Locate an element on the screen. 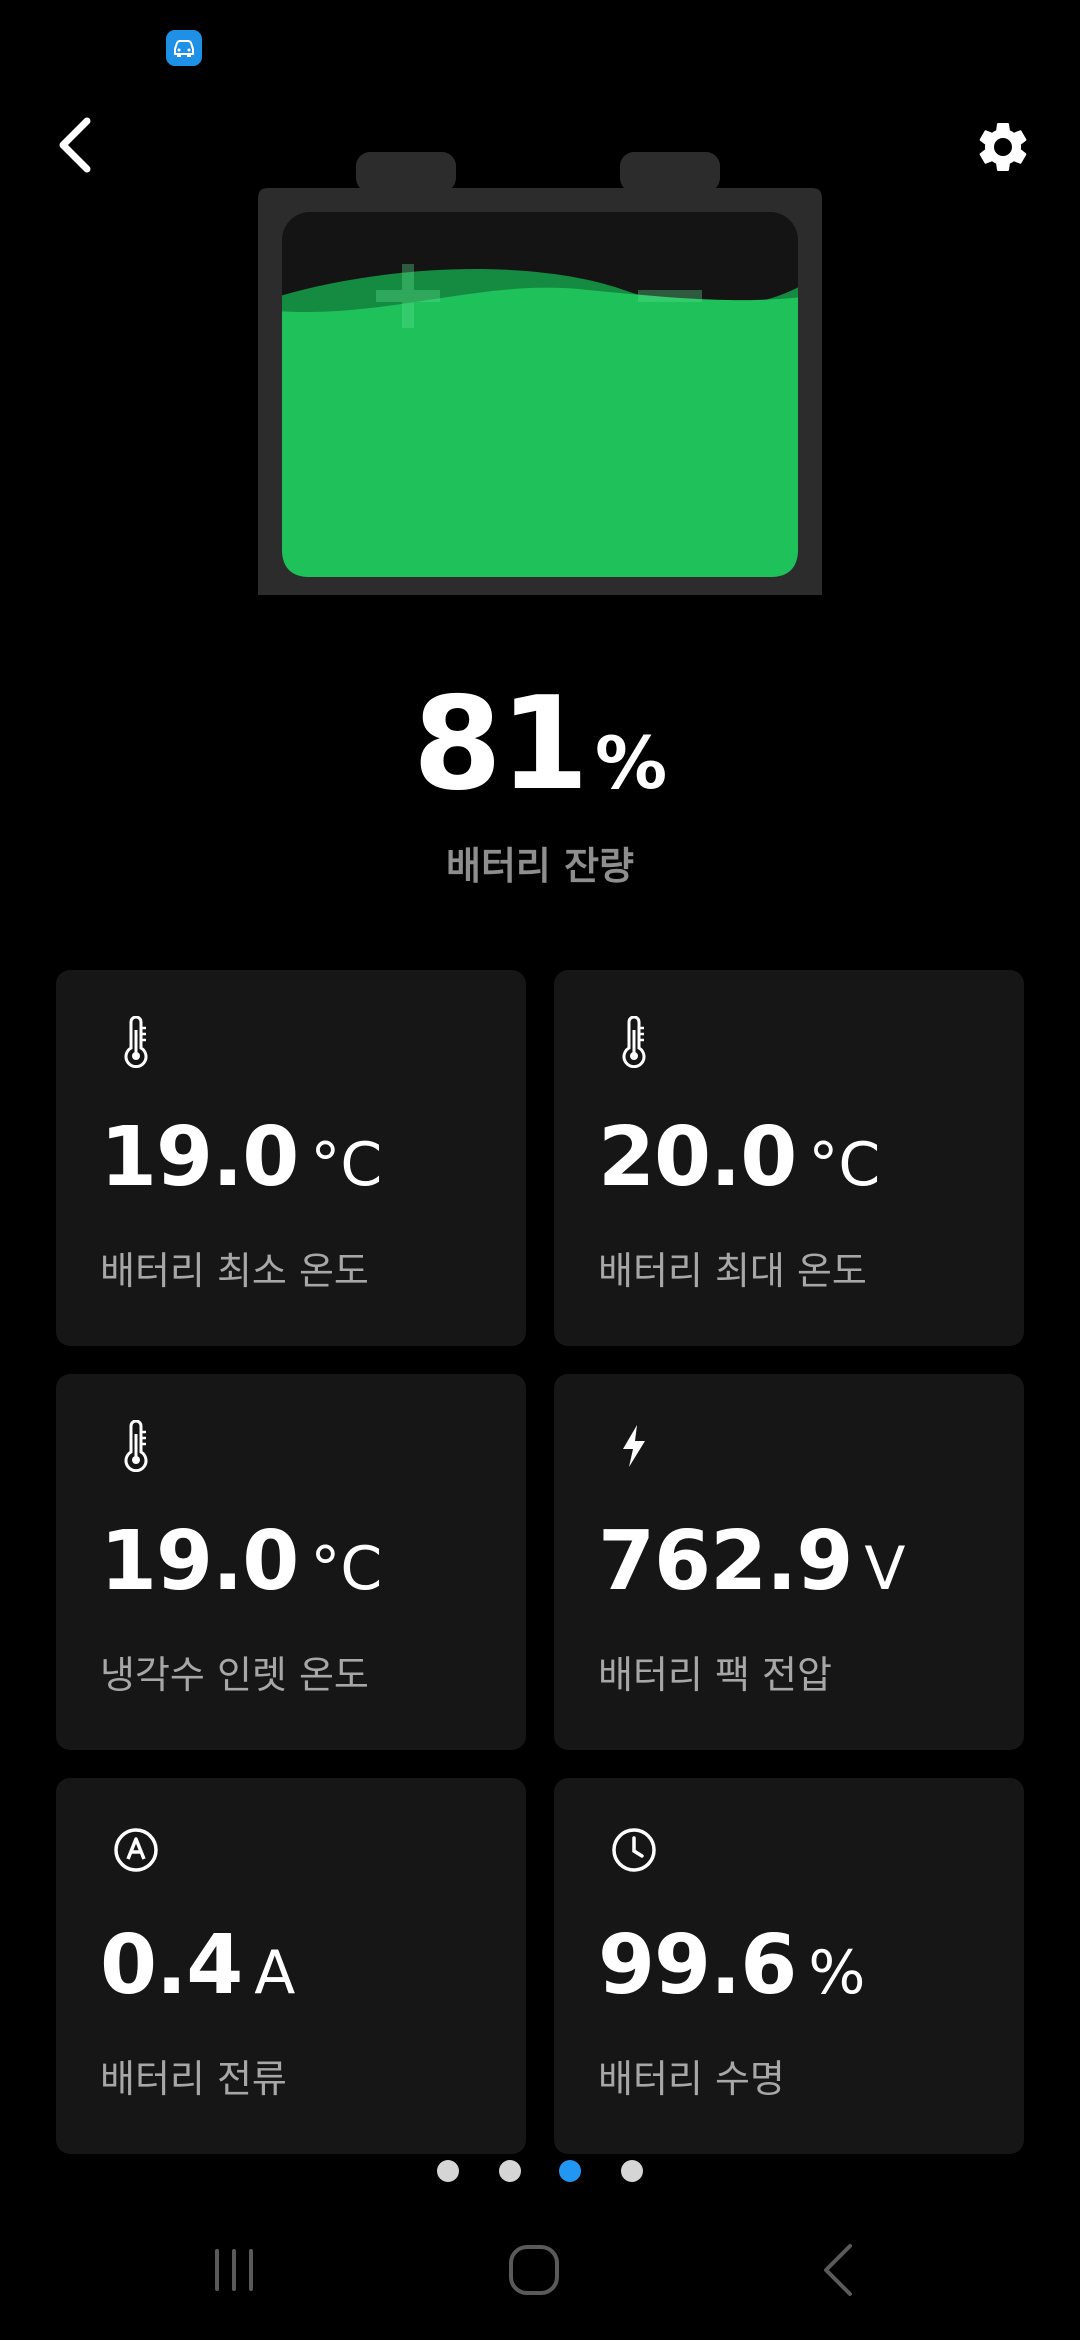  lightning-bolt-icon is located at coordinates (634, 1446).